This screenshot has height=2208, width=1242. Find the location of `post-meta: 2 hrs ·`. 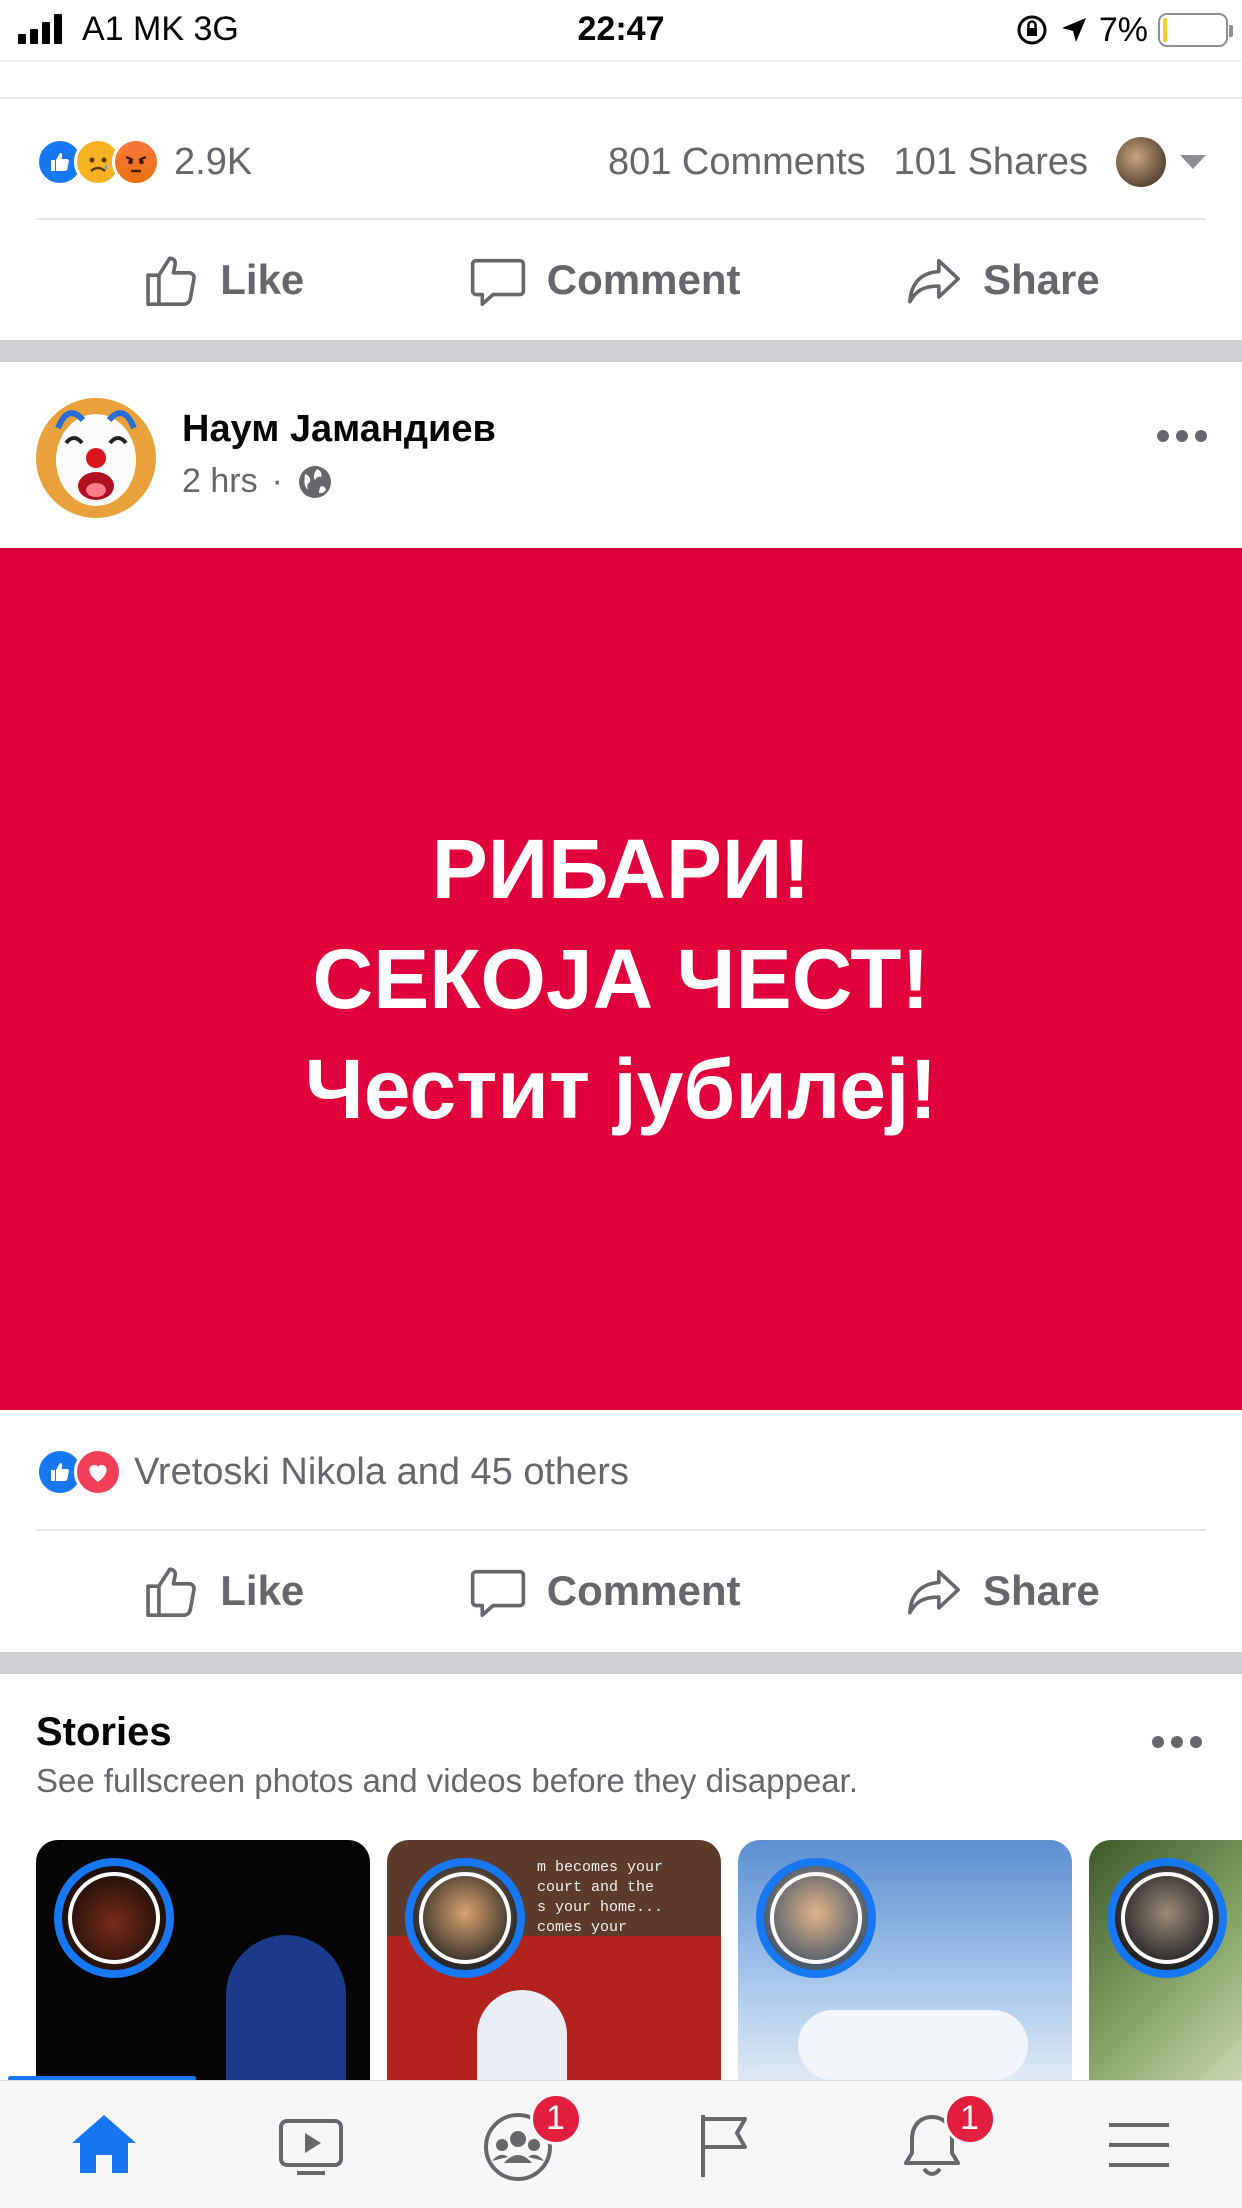

post-meta: 2 hrs · is located at coordinates (257, 481).